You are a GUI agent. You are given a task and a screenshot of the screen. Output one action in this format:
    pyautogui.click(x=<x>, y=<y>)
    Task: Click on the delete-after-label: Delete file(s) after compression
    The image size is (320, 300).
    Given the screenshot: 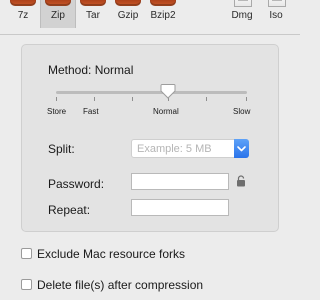 What is the action you would take?
    pyautogui.click(x=120, y=285)
    